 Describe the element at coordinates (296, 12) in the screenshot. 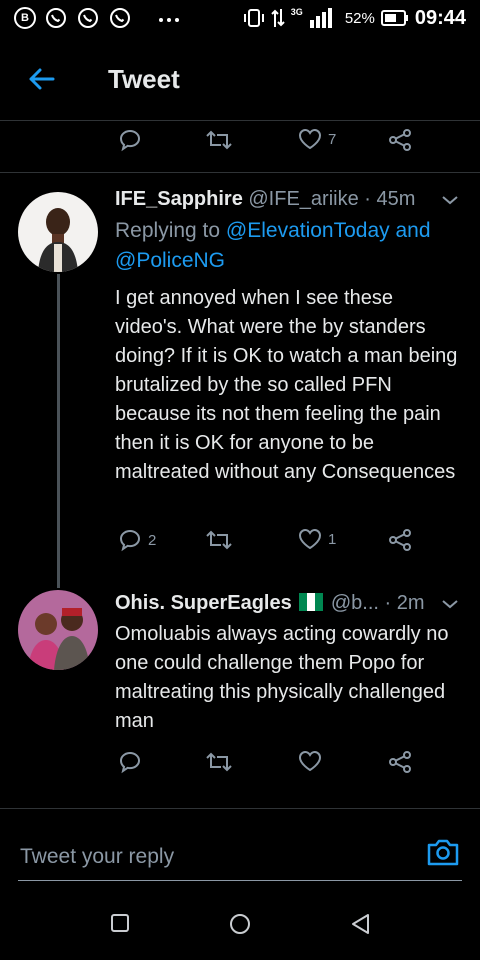

I see `network-type: 3G` at that location.